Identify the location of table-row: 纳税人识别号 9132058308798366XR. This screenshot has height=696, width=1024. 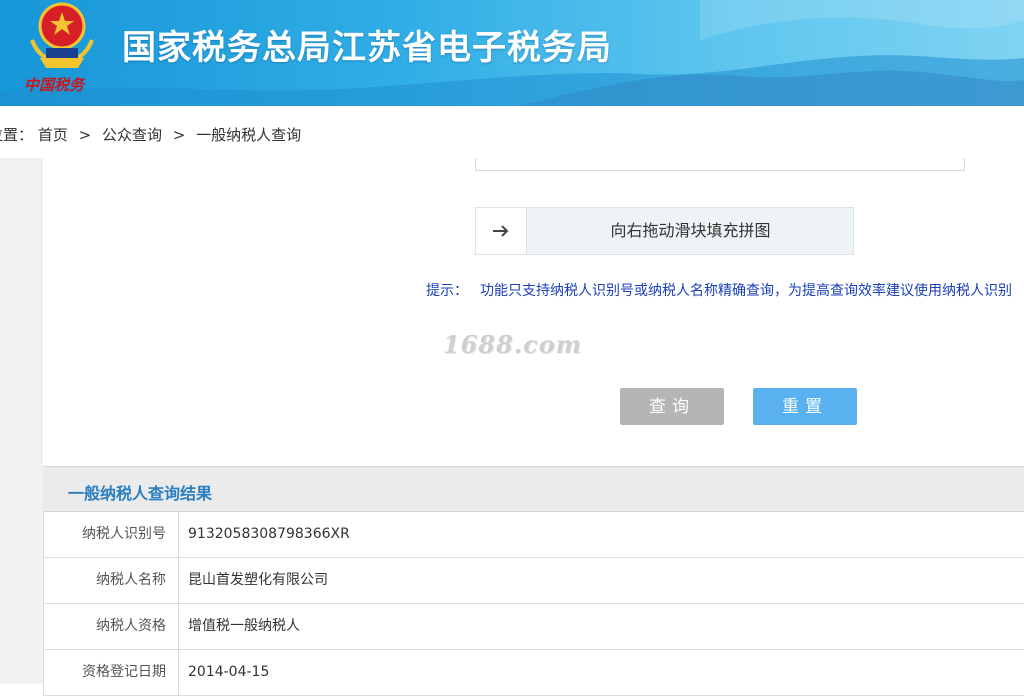
(533, 535).